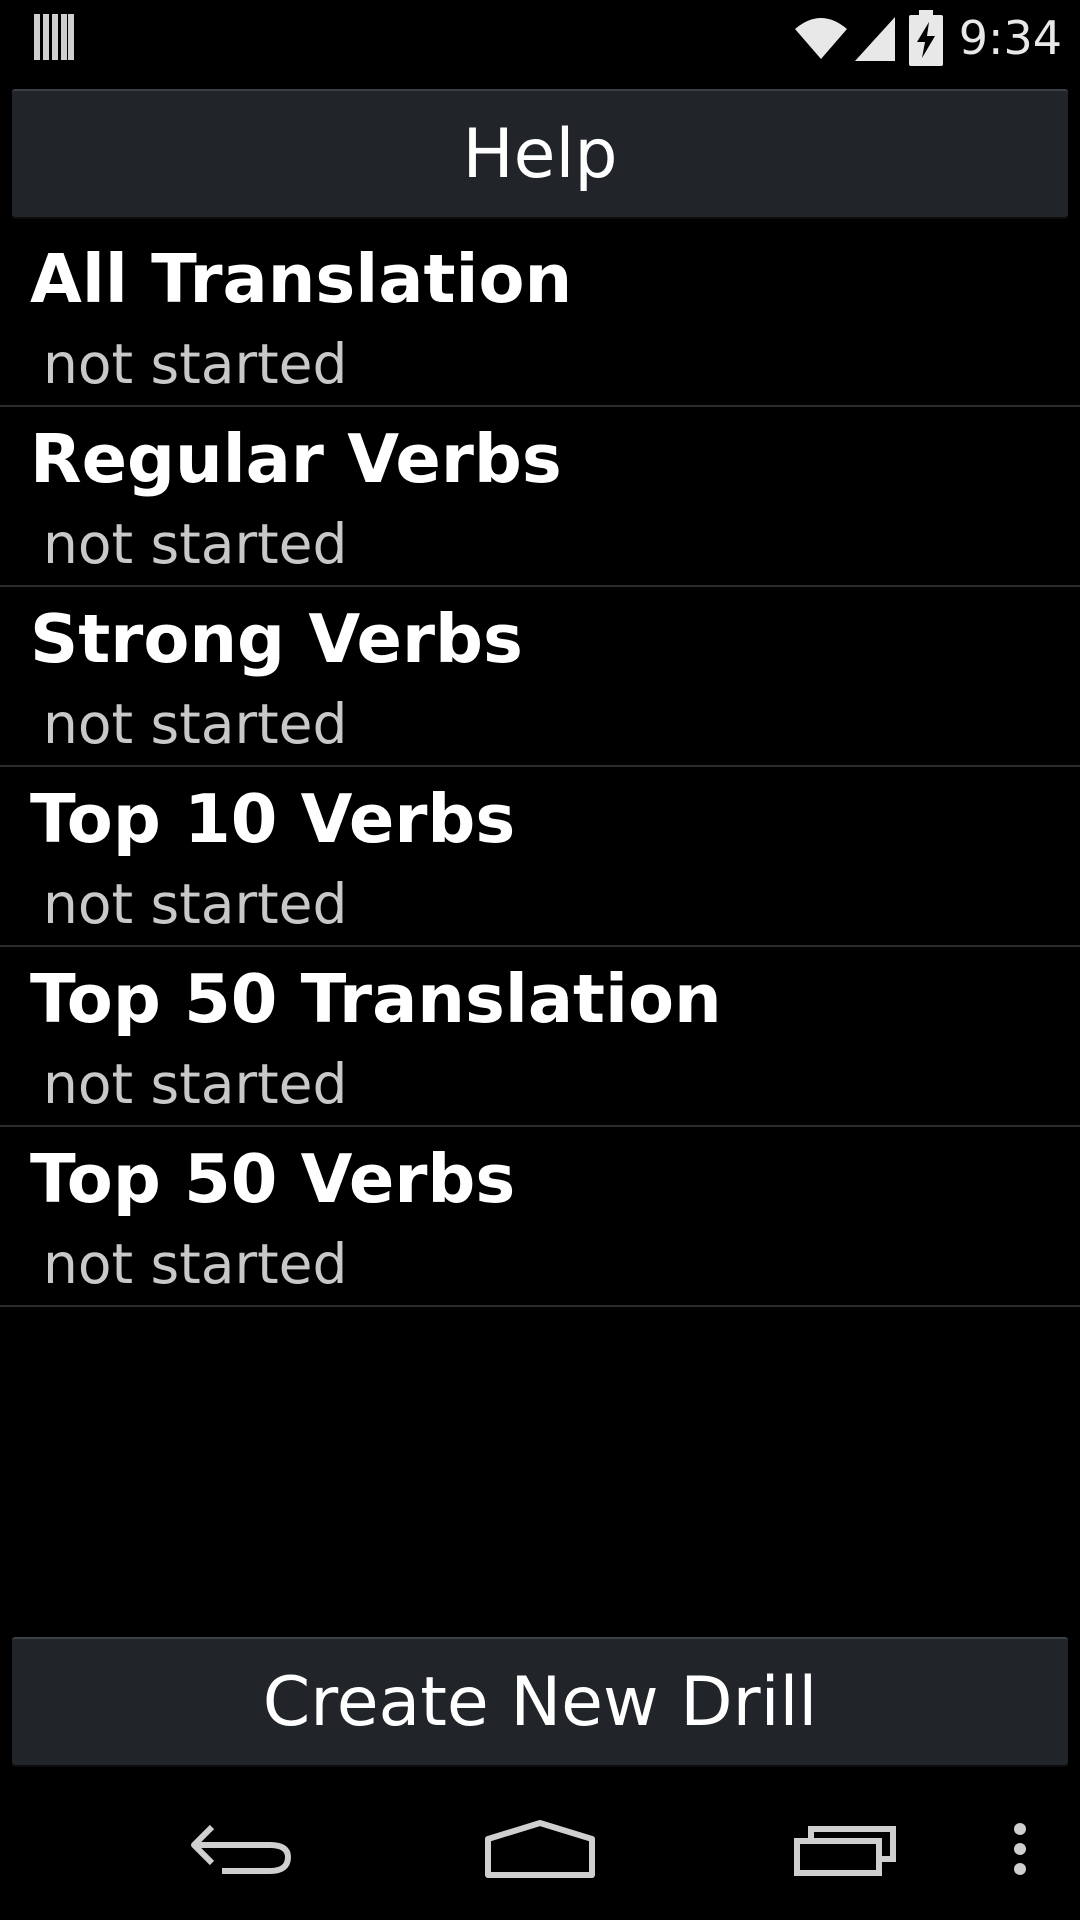  I want to click on overflow-menu-icon, so click(1020, 1849).